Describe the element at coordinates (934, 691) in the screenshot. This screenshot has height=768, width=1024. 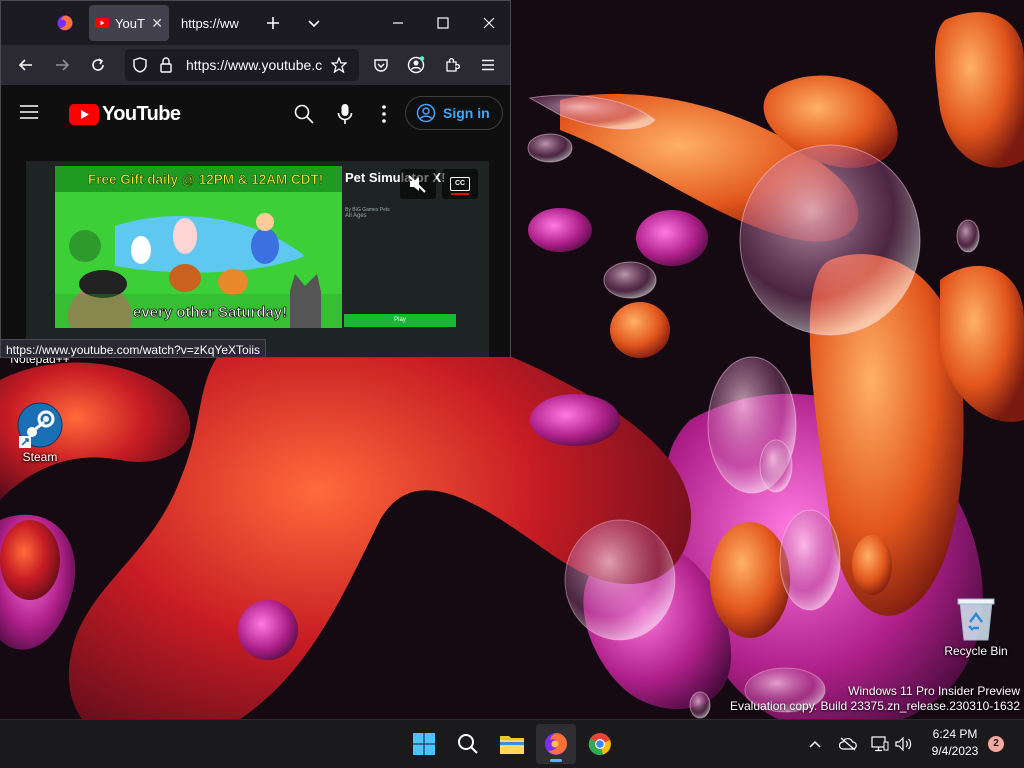
I see `watermark-edition: Windows 11 Pro Insider Preview` at that location.